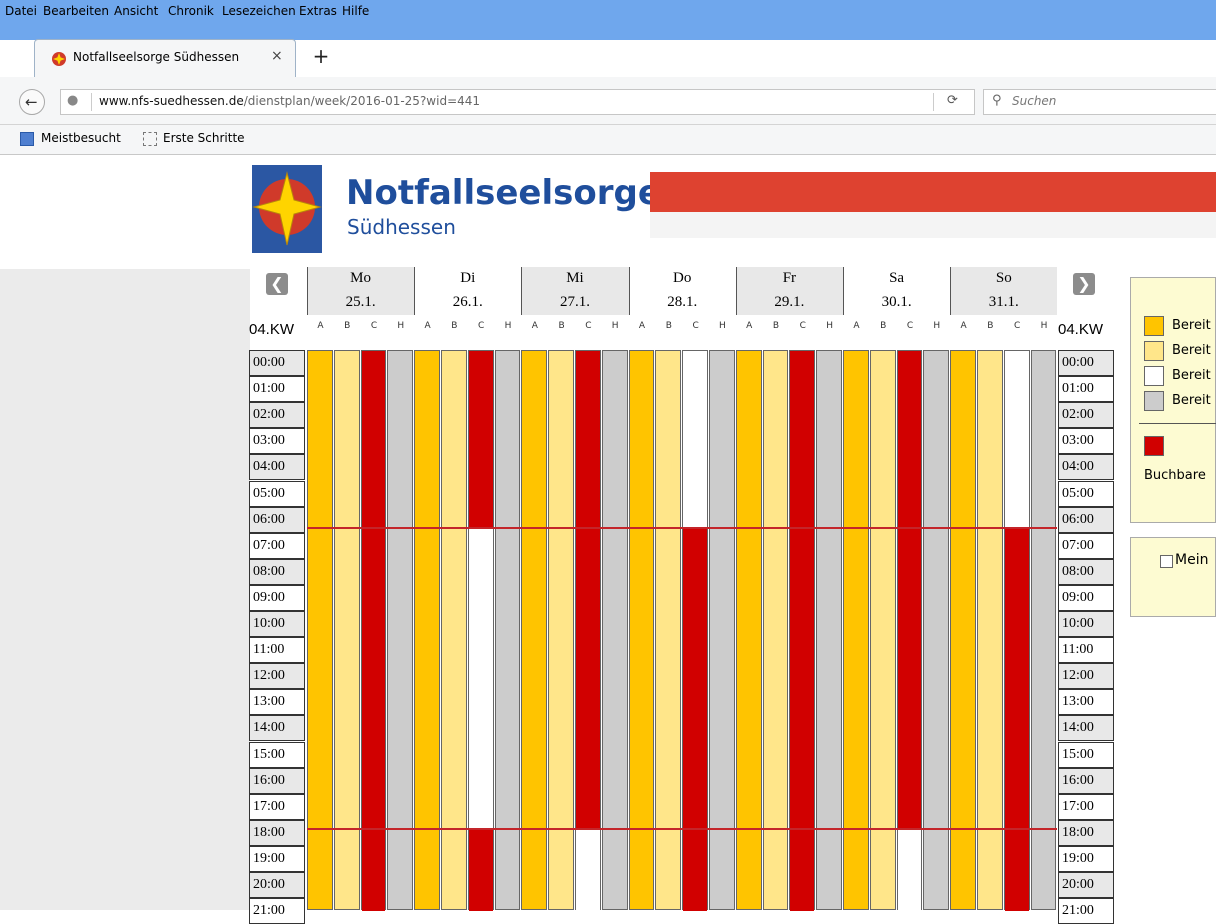 This screenshot has width=1216, height=924. What do you see at coordinates (1099, 102) in the screenshot?
I see `search-bar: ⚲ Suchen` at bounding box center [1099, 102].